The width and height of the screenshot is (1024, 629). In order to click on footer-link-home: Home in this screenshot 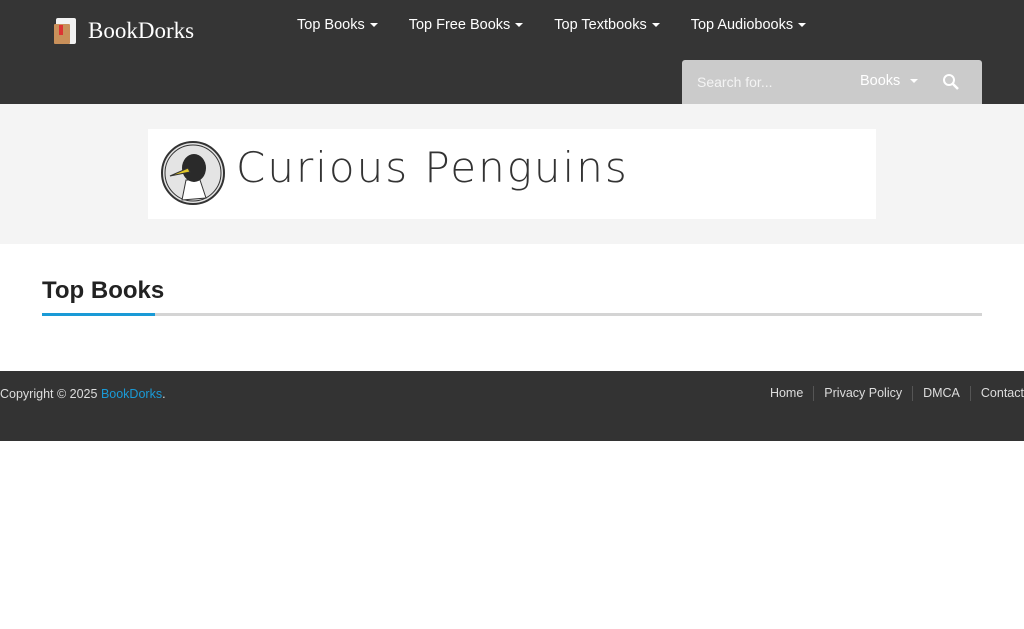, I will do `click(786, 393)`.